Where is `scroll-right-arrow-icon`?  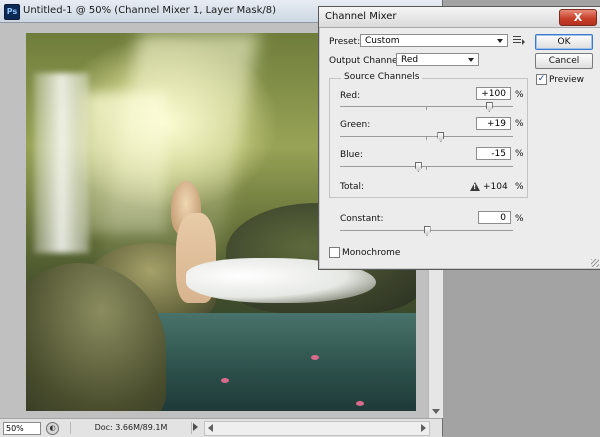
scroll-right-arrow-icon is located at coordinates (423, 428).